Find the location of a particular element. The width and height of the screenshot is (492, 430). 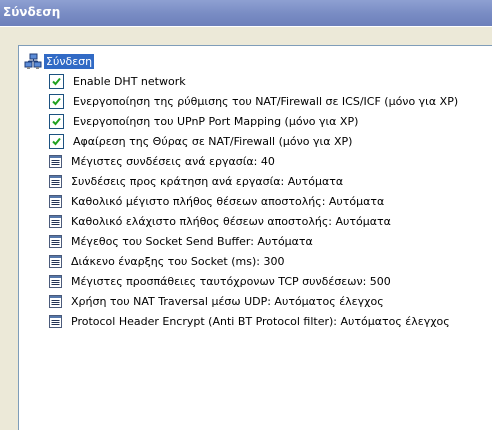

tree-setting-item: Μέγεθος του Socket Send Buffer: Αυτόματα is located at coordinates (181, 241).